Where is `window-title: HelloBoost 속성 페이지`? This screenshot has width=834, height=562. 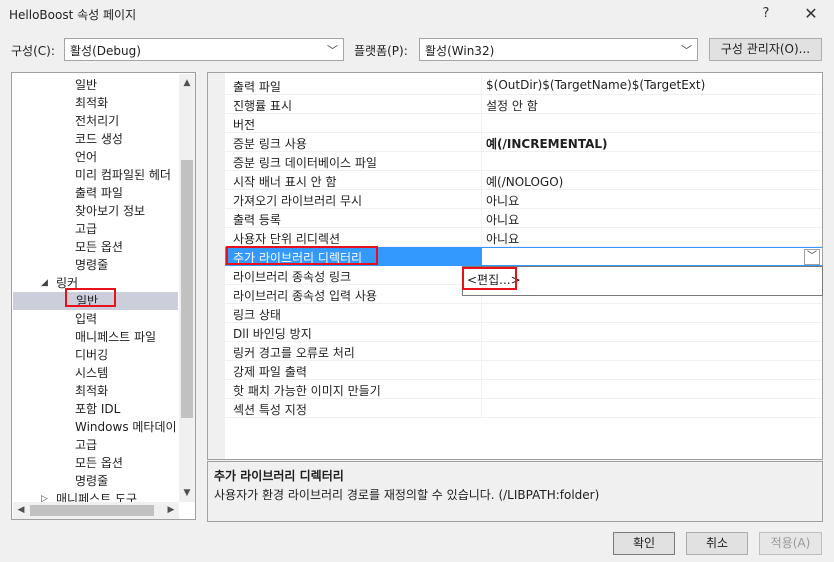 window-title: HelloBoost 속성 페이지 is located at coordinates (73, 15).